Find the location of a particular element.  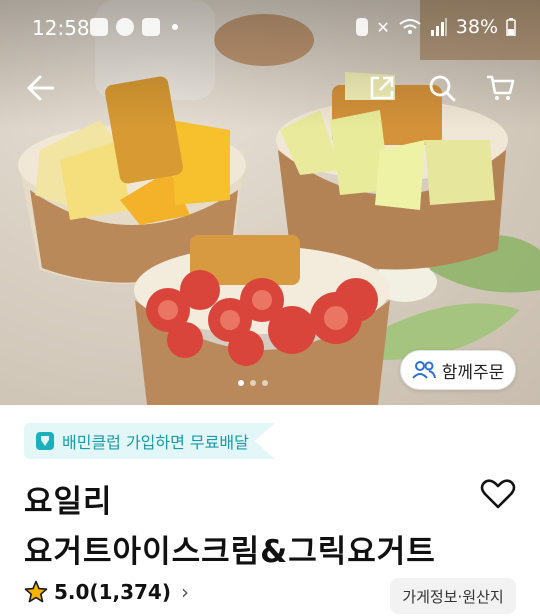

store-info-button: 가게정보·원산지 is located at coordinates (453, 596).